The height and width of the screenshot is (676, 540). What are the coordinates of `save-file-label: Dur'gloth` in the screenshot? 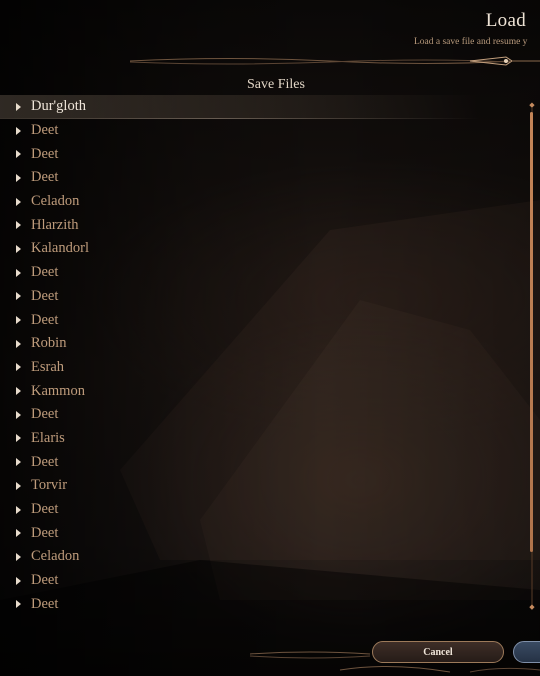 It's located at (58, 106).